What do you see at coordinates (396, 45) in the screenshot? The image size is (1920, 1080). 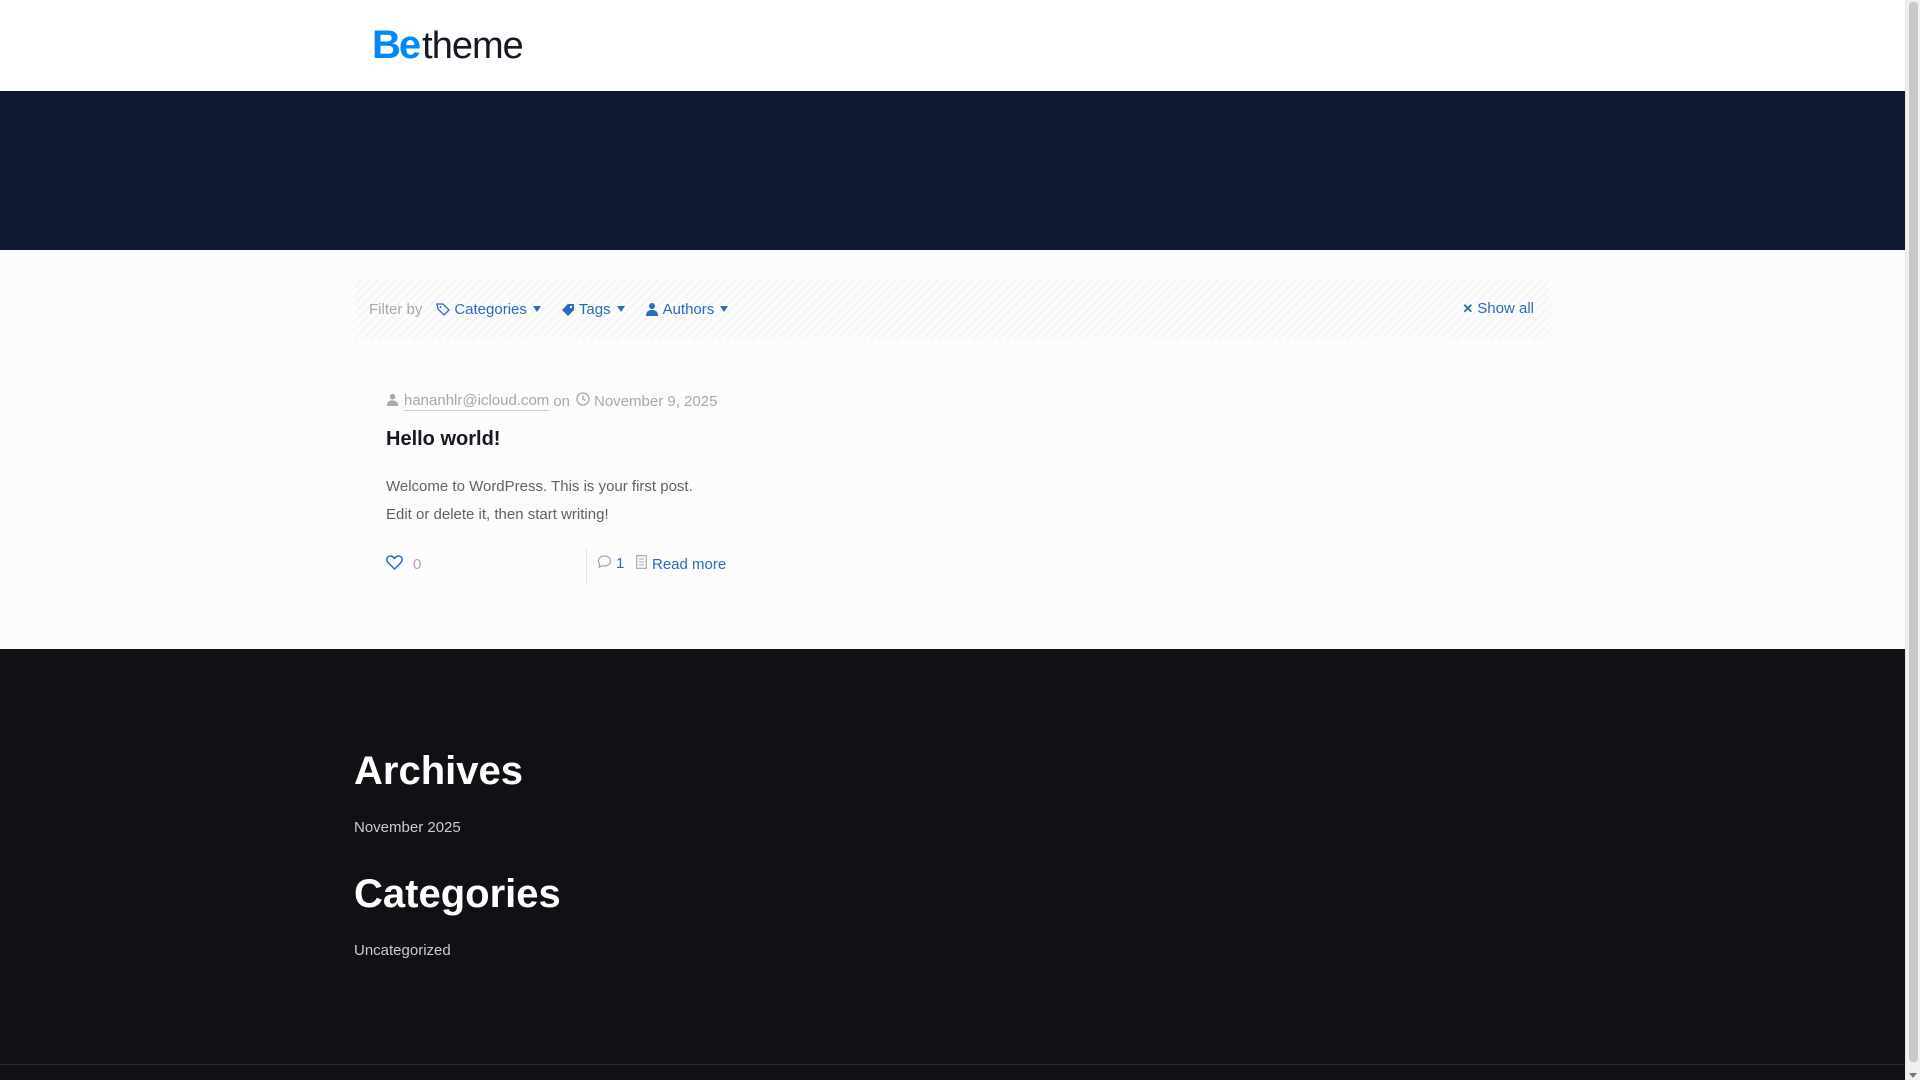 I see `logo-be: Be` at bounding box center [396, 45].